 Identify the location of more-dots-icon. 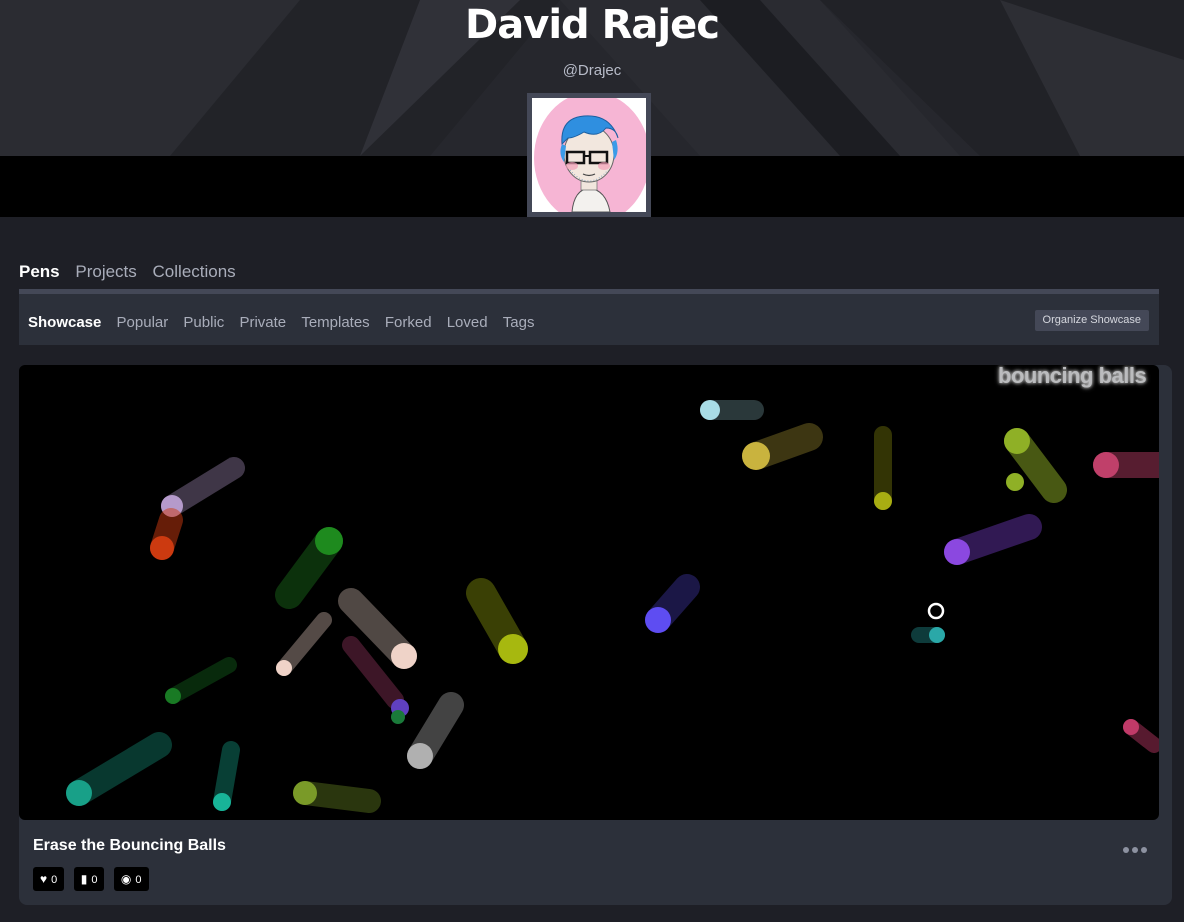
(1138, 848).